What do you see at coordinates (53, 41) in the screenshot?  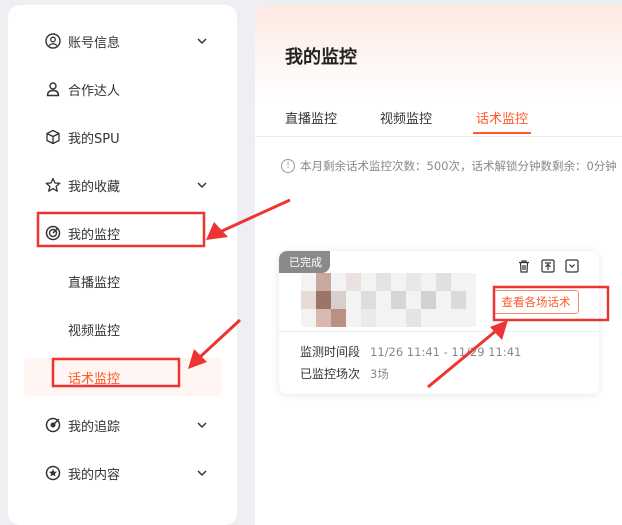 I see `user-circle-icon` at bounding box center [53, 41].